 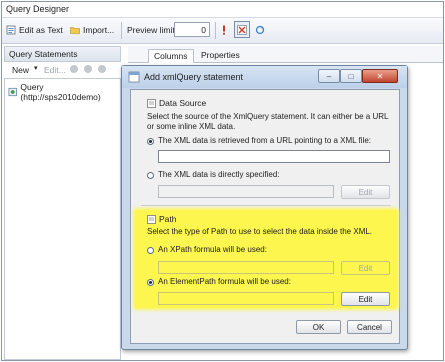 I want to click on path-group-title: Path, so click(x=162, y=219).